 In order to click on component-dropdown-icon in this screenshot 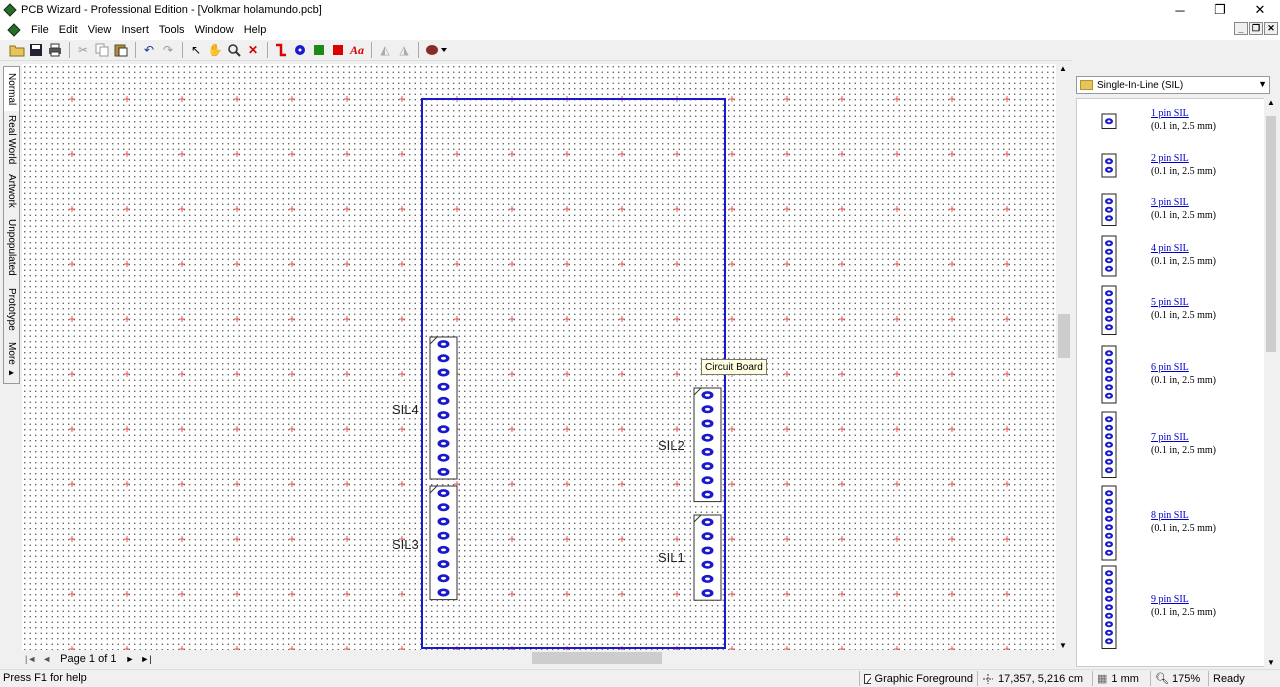, I will do `click(436, 50)`.